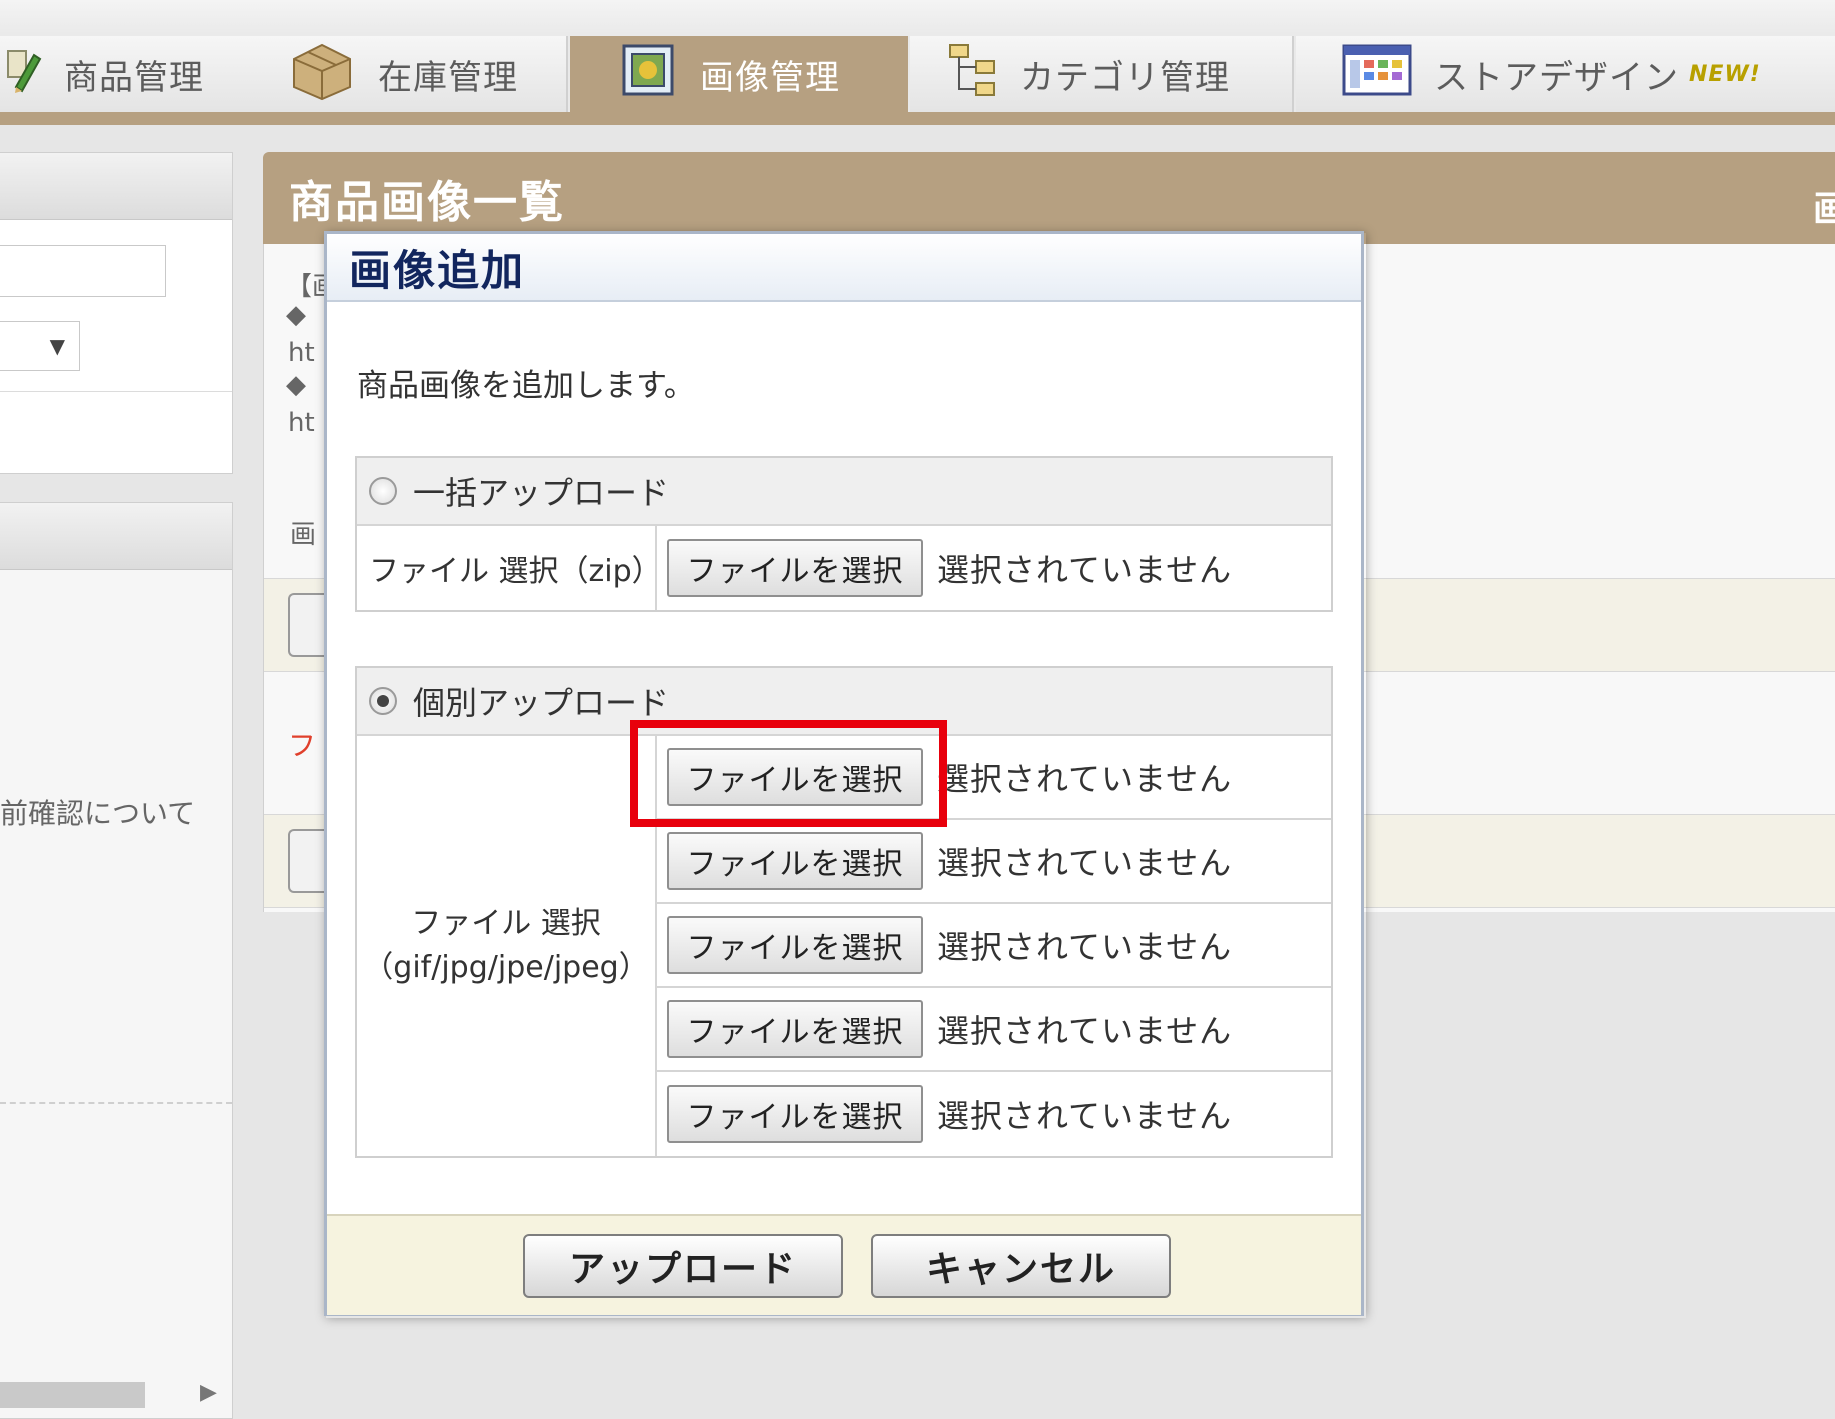  I want to click on tab-label: 在庫管理, so click(448, 77).